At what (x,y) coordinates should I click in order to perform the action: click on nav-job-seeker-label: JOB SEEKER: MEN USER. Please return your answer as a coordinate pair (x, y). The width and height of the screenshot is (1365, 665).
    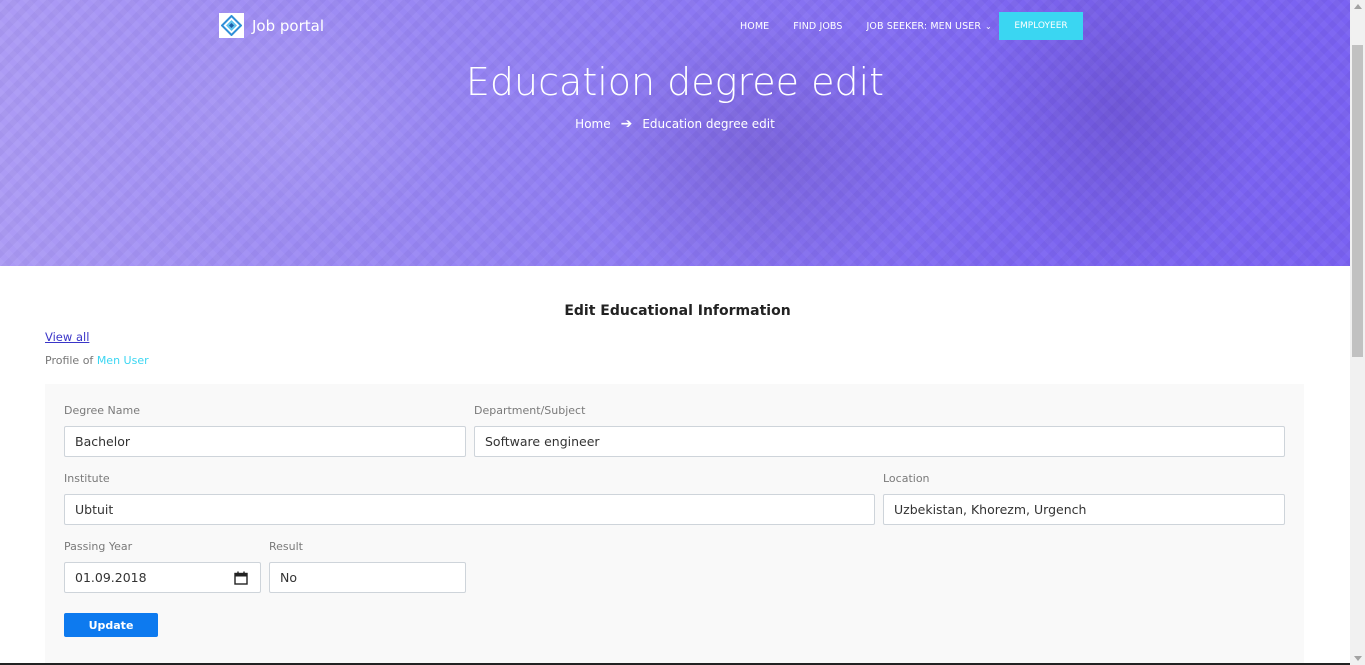
    Looking at the image, I should click on (924, 26).